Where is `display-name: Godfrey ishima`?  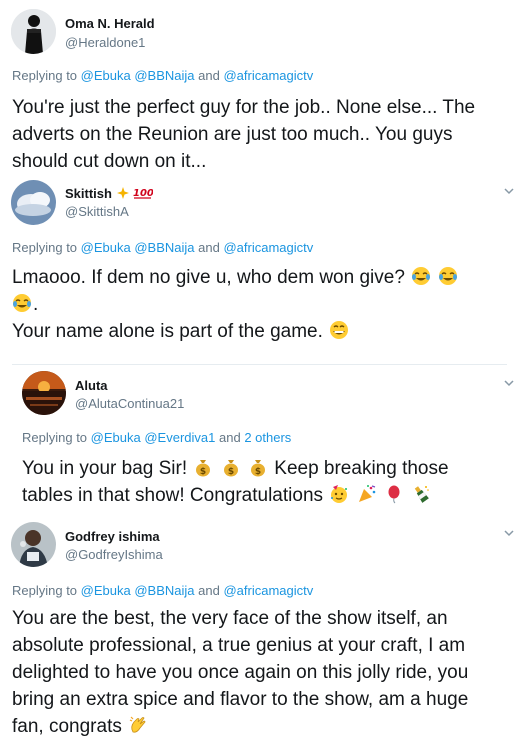 display-name: Godfrey ishima is located at coordinates (112, 536).